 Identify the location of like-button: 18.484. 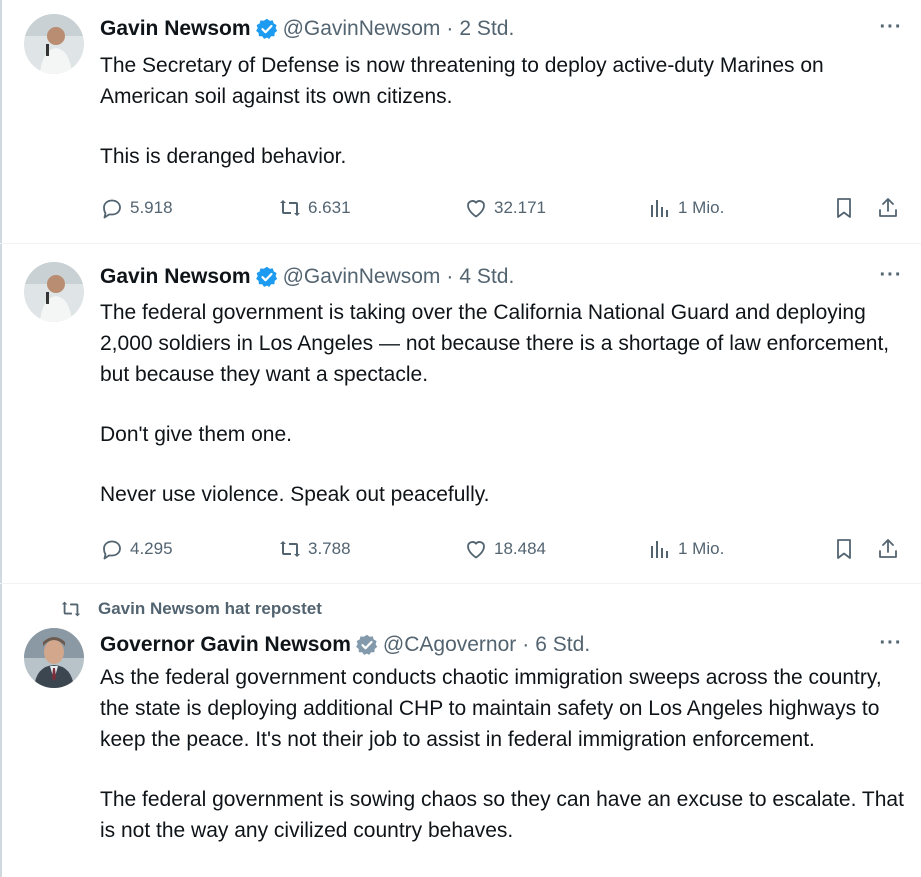
(505, 549).